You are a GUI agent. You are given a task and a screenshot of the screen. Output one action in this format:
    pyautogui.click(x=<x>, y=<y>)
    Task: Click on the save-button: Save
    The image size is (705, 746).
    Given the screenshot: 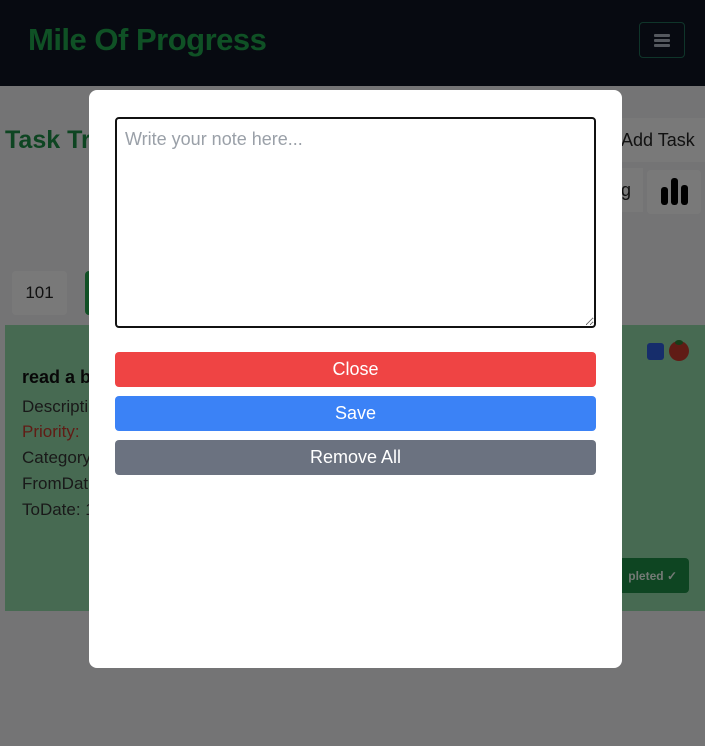 What is the action you would take?
    pyautogui.click(x=355, y=413)
    